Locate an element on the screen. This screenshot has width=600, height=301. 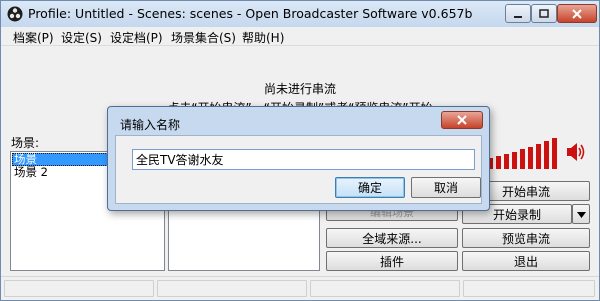
record-options-dropdown is located at coordinates (581, 214).